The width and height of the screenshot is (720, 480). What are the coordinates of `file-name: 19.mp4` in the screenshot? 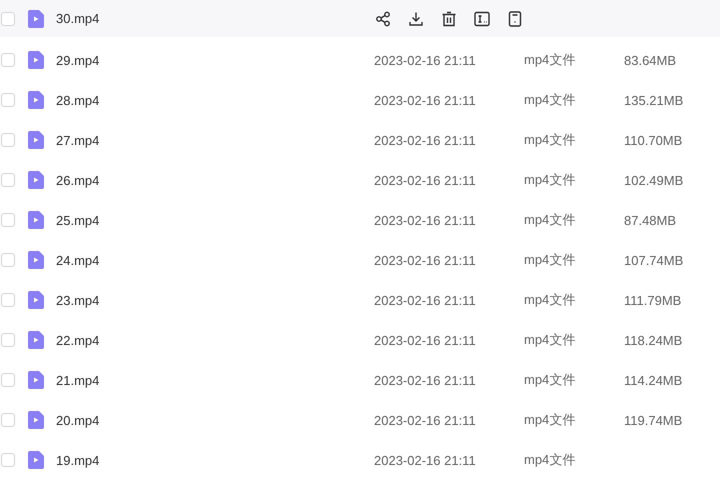 It's located at (215, 460).